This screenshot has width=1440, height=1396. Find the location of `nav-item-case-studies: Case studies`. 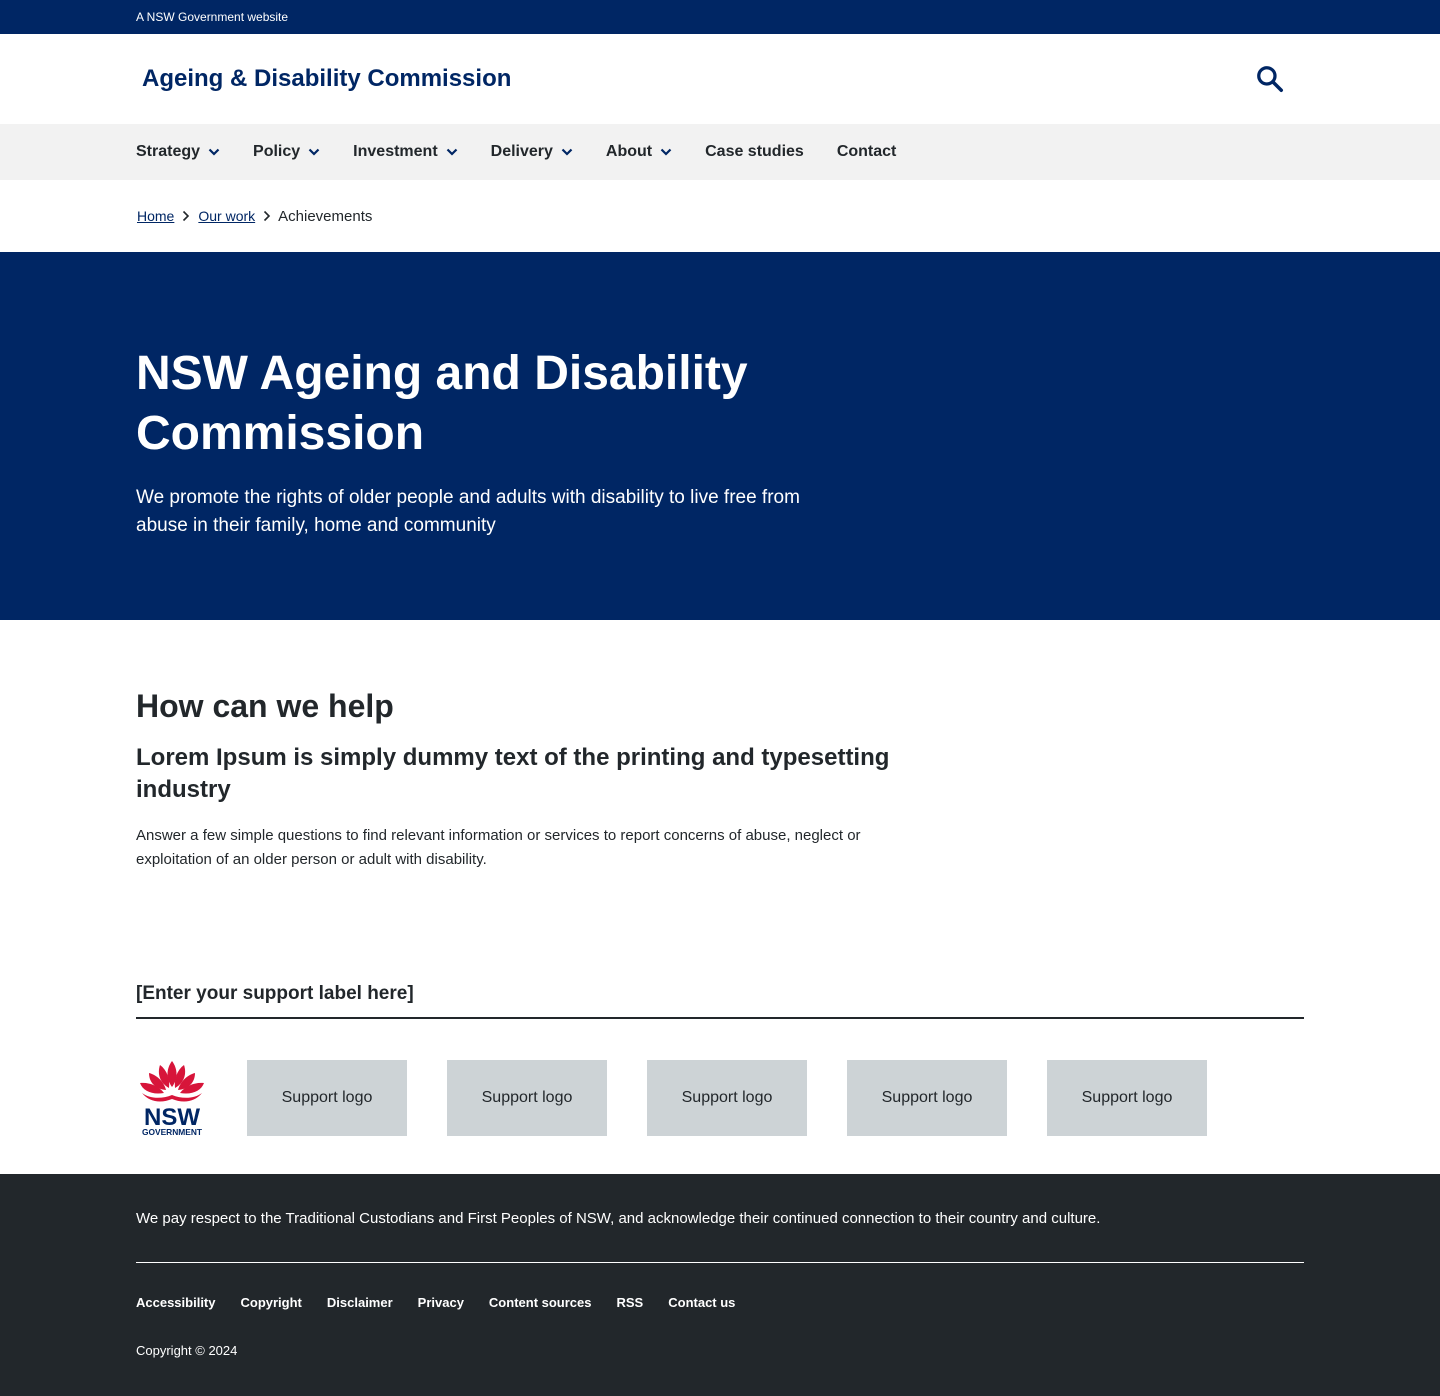

nav-item-case-studies: Case studies is located at coordinates (754, 152).